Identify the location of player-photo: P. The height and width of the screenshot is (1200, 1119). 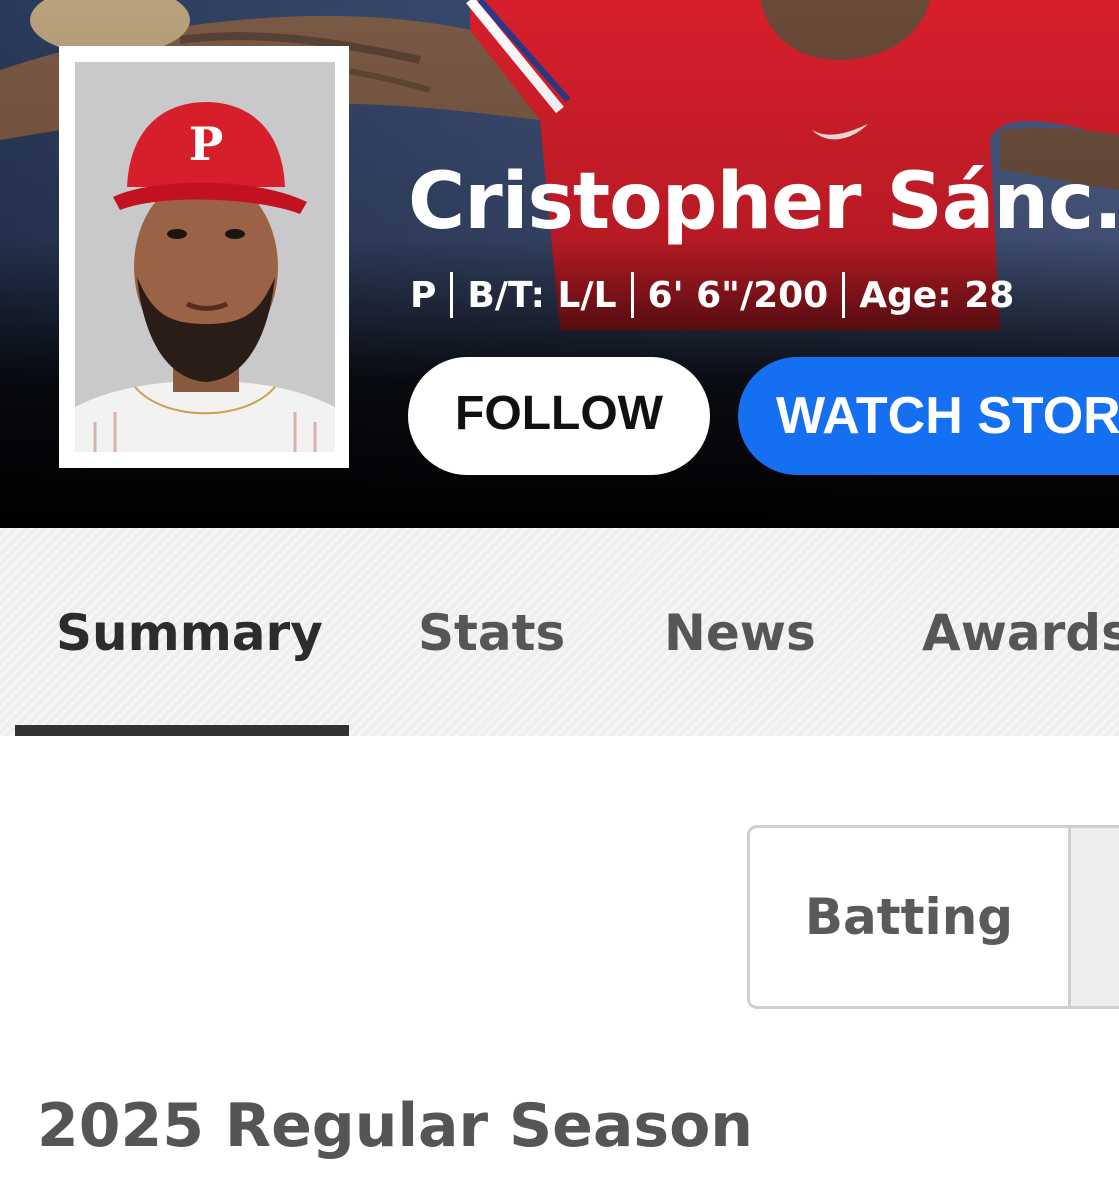
(205, 257).